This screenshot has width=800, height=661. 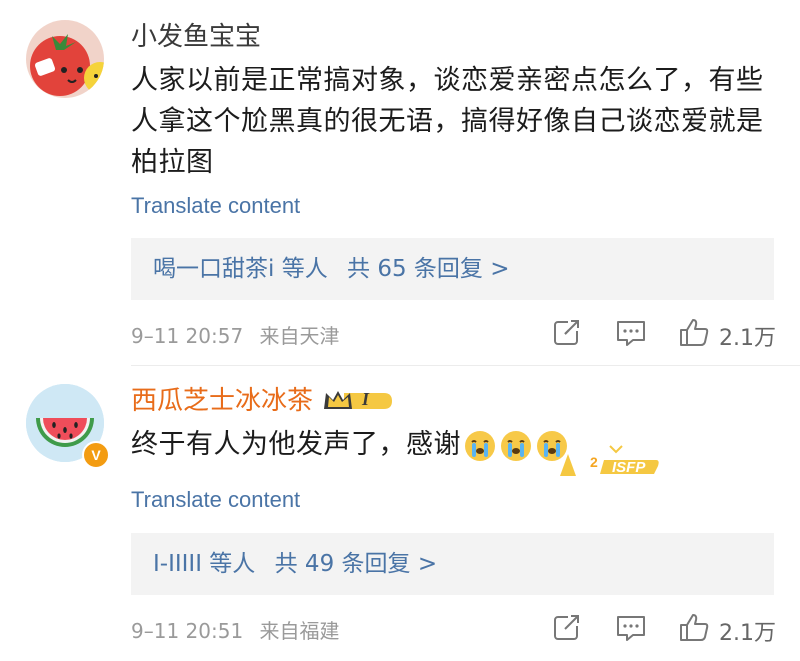 What do you see at coordinates (296, 444) in the screenshot?
I see `comment-text-content: 终于有人为他发声了，感谢` at bounding box center [296, 444].